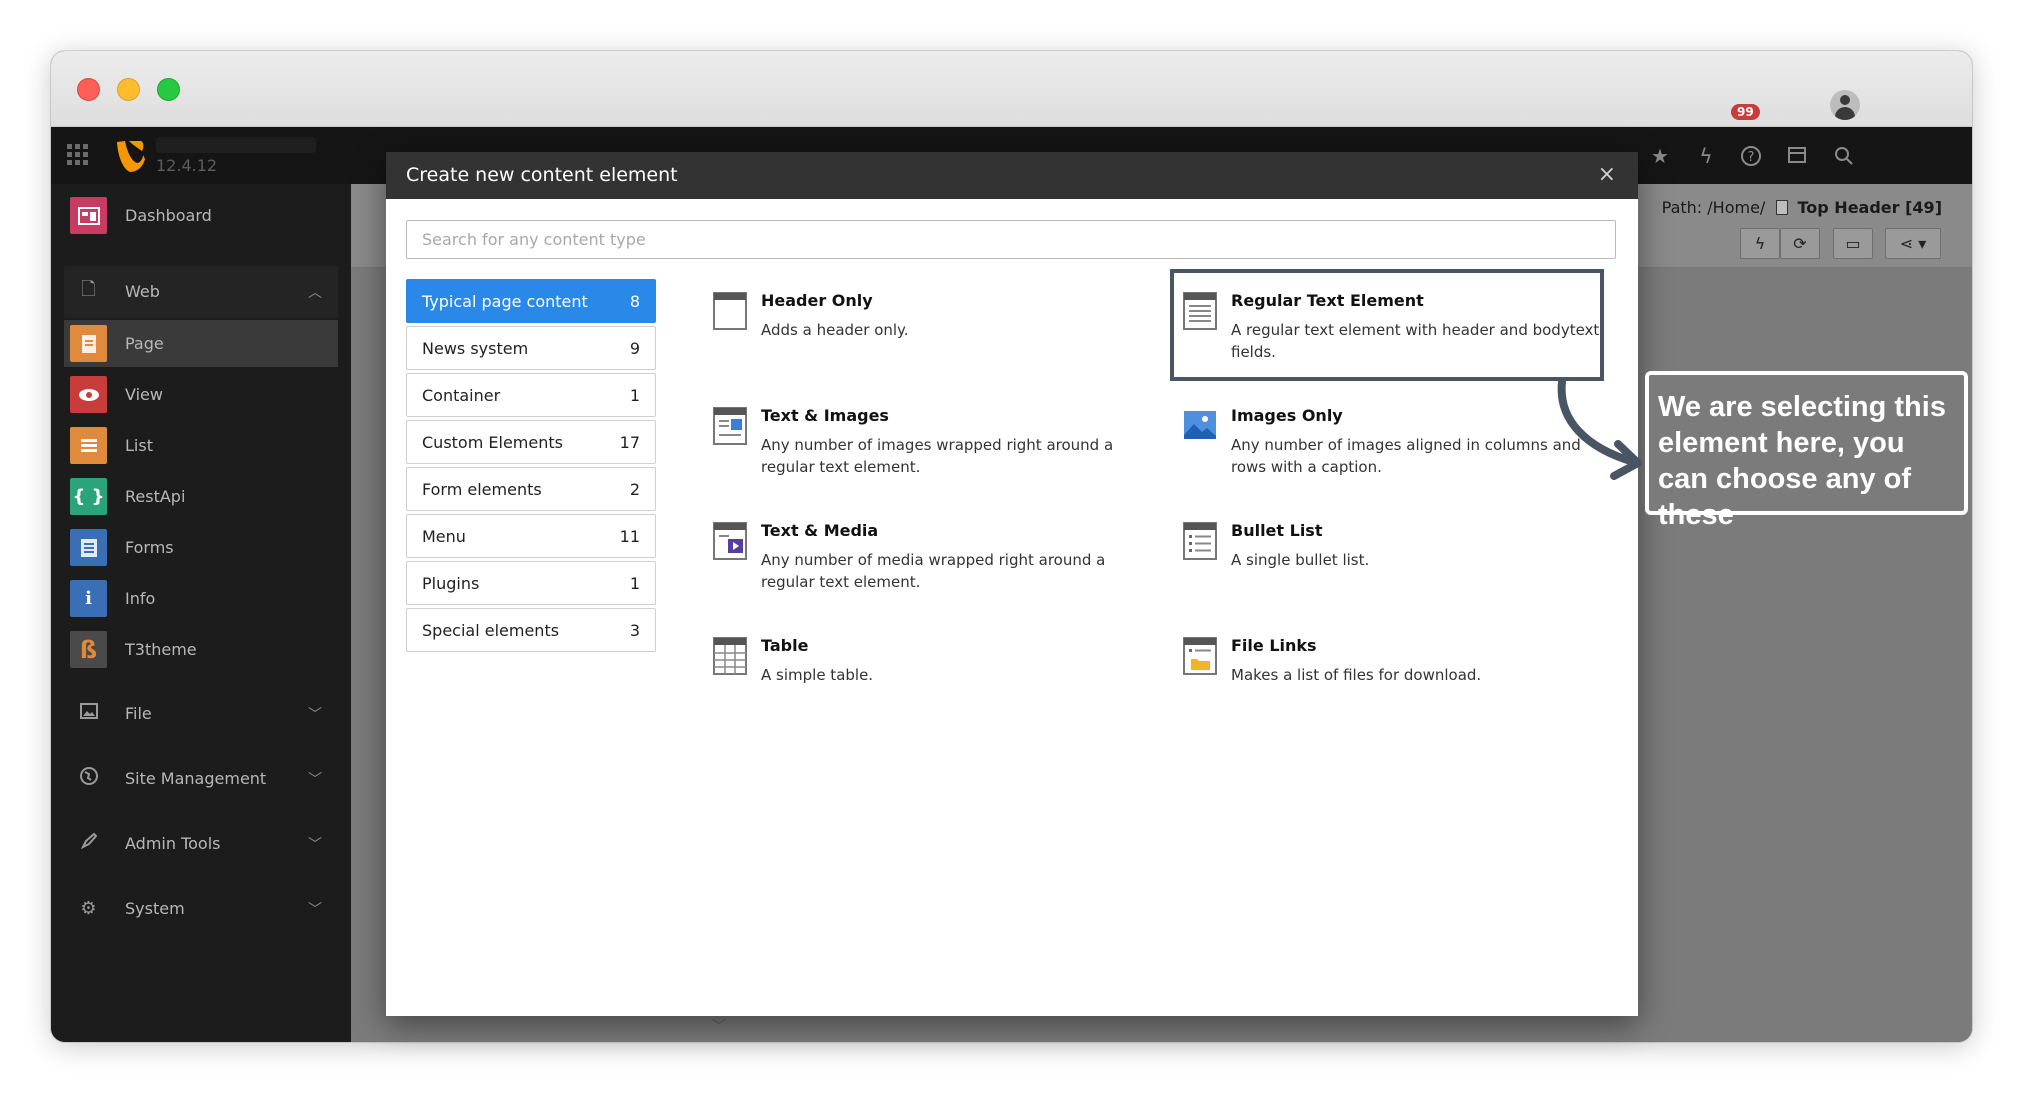 This screenshot has width=2022, height=1093. What do you see at coordinates (201, 445) in the screenshot?
I see `sidebar-item-list: List` at bounding box center [201, 445].